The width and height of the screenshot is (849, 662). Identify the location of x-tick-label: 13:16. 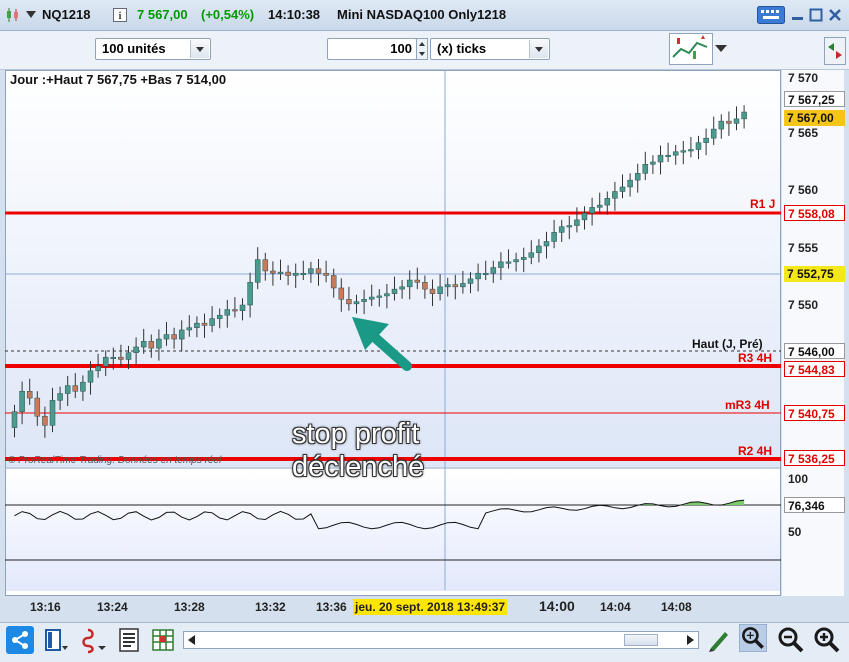
(45, 607).